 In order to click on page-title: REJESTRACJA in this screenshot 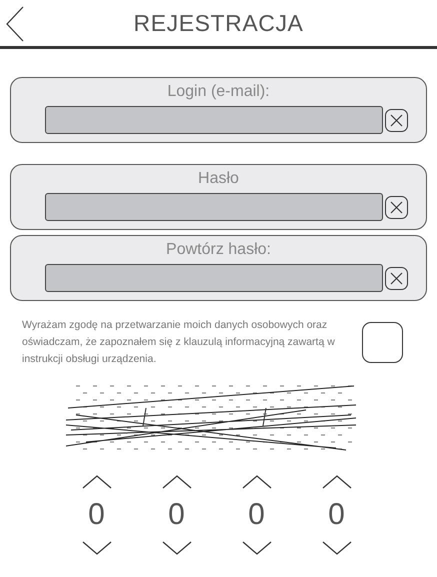, I will do `click(219, 23)`.